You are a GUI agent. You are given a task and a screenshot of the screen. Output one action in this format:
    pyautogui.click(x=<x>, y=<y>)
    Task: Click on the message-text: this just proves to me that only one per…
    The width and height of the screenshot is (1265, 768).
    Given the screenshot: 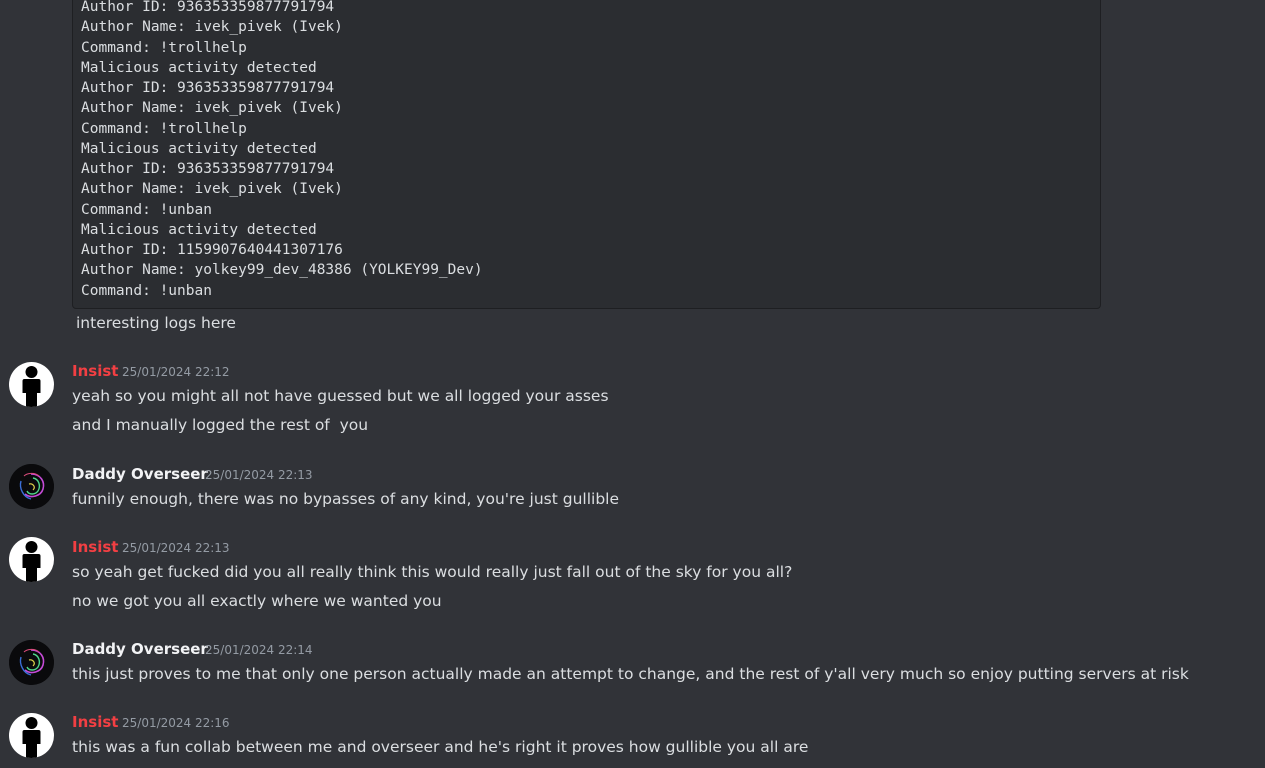 What is the action you would take?
    pyautogui.click(x=630, y=674)
    